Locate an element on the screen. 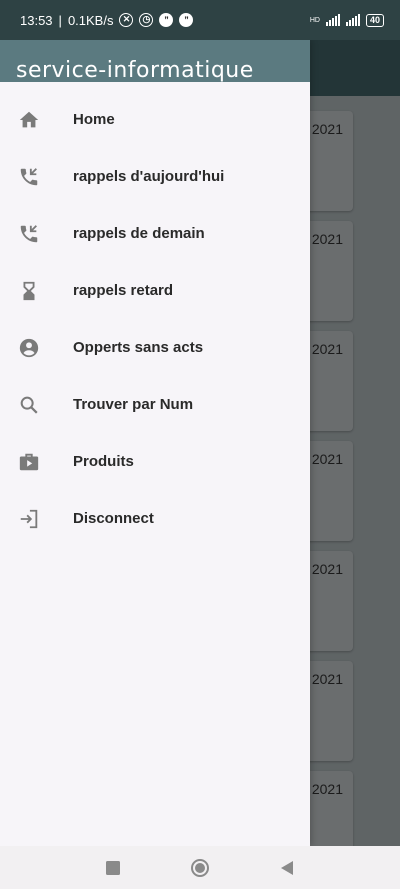 This screenshot has width=400, height=889. home-button is located at coordinates (200, 868).